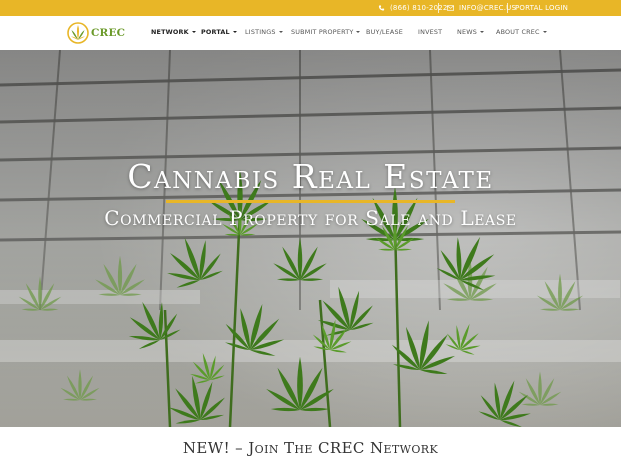 This screenshot has height=461, width=621. What do you see at coordinates (310, 218) in the screenshot?
I see `hero-subtitle: Commercial Property for Sale and Lease` at bounding box center [310, 218].